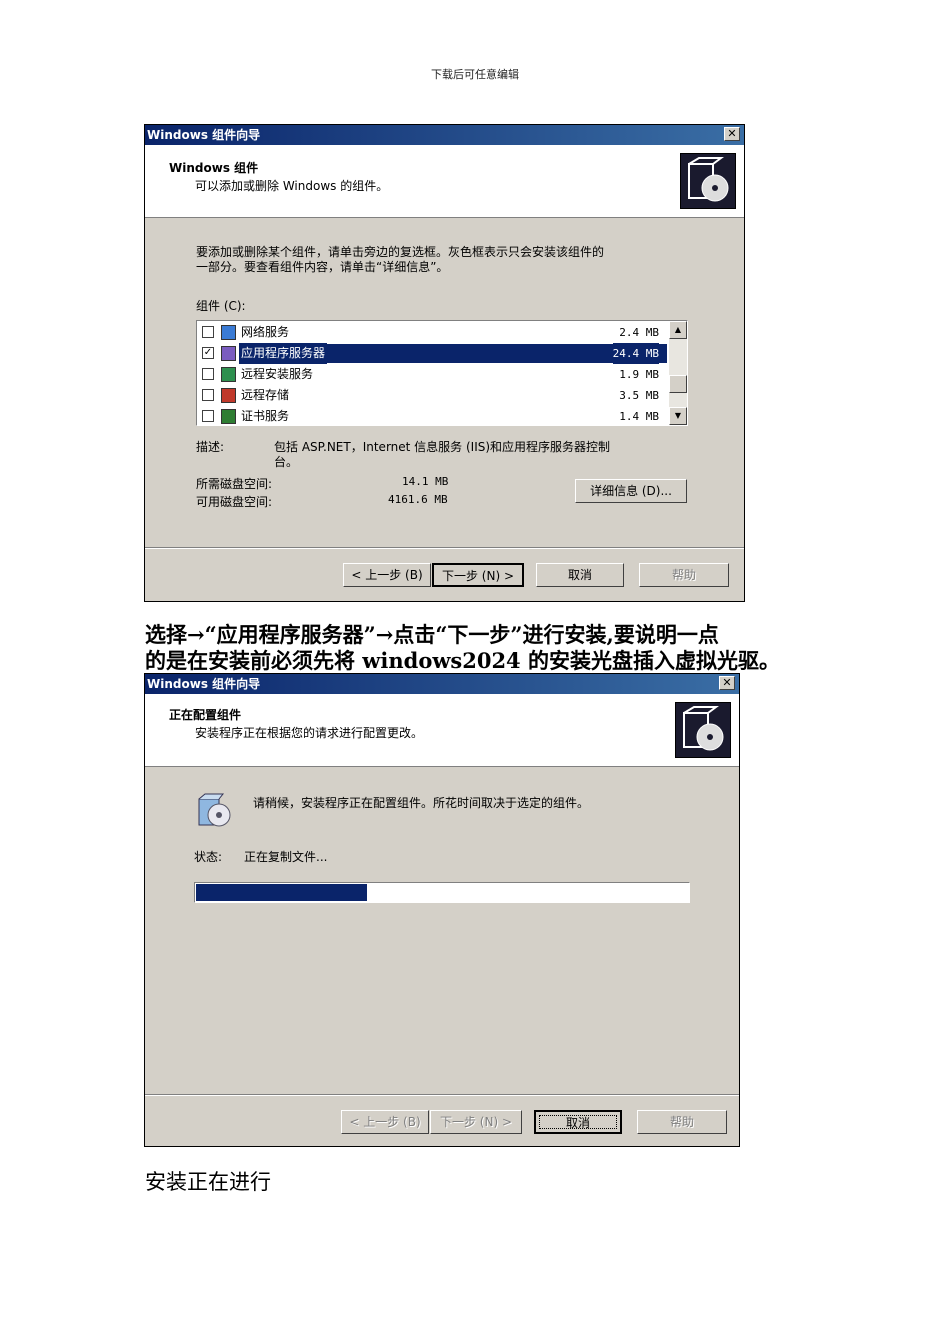 Image resolution: width=950 pixels, height=1344 pixels. What do you see at coordinates (433, 395) in the screenshot?
I see `list-item: 远程存储 3.5 MB` at bounding box center [433, 395].